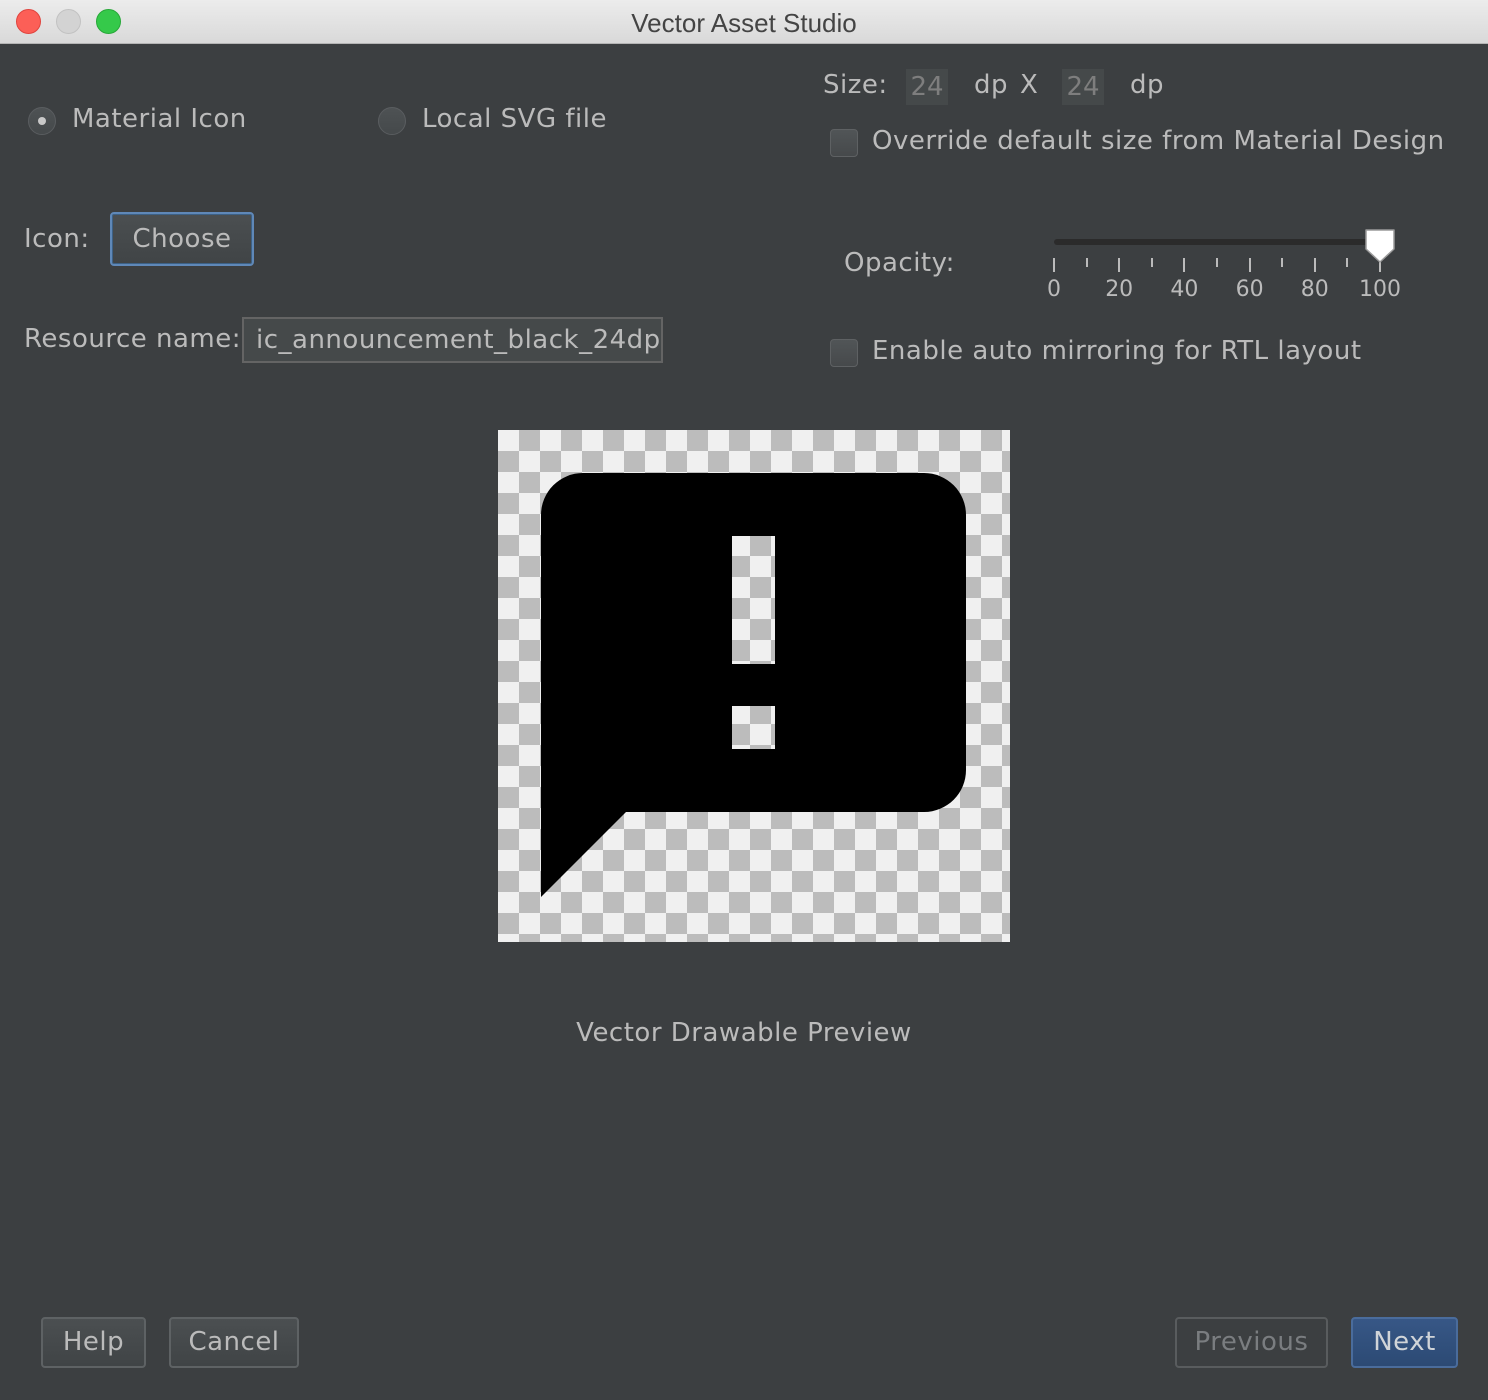 This screenshot has width=1488, height=1400. What do you see at coordinates (132, 339) in the screenshot?
I see `resource-name-label: Resource name:` at bounding box center [132, 339].